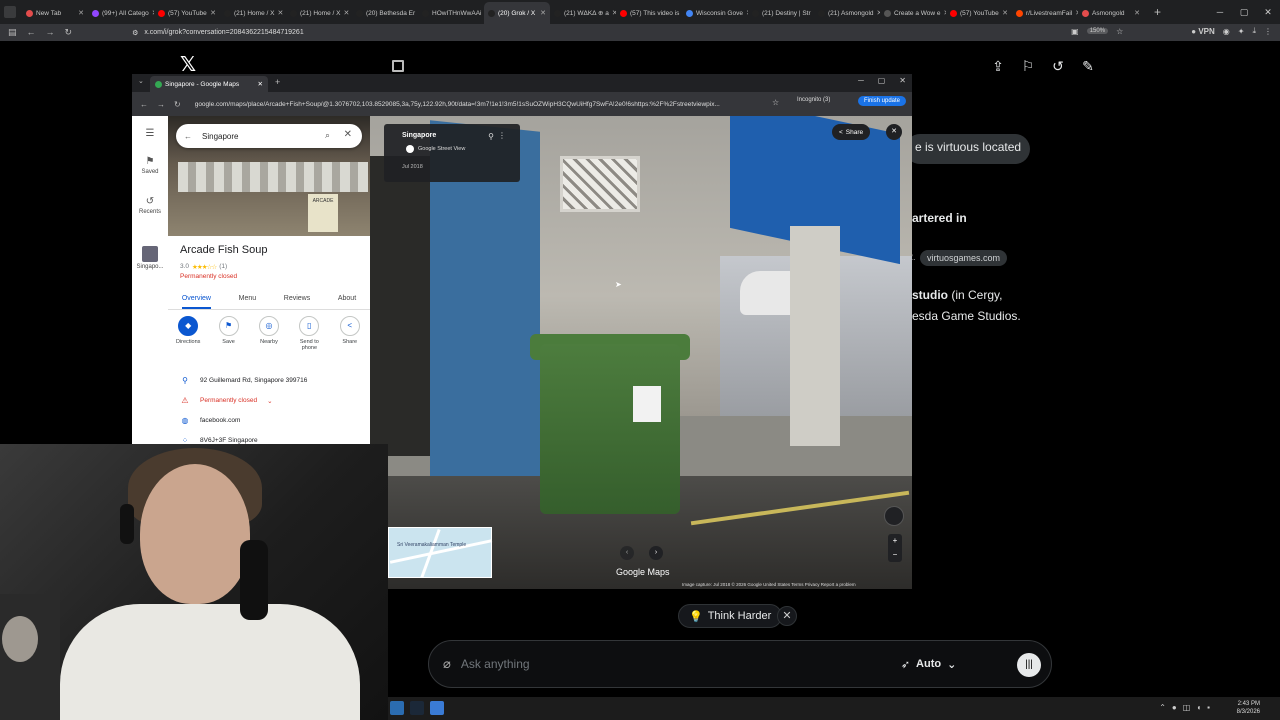 Image resolution: width=1280 pixels, height=720 pixels. Describe the element at coordinates (385, 13) in the screenshot. I see `browser-tab: (20) Bethesda Er✕` at that location.